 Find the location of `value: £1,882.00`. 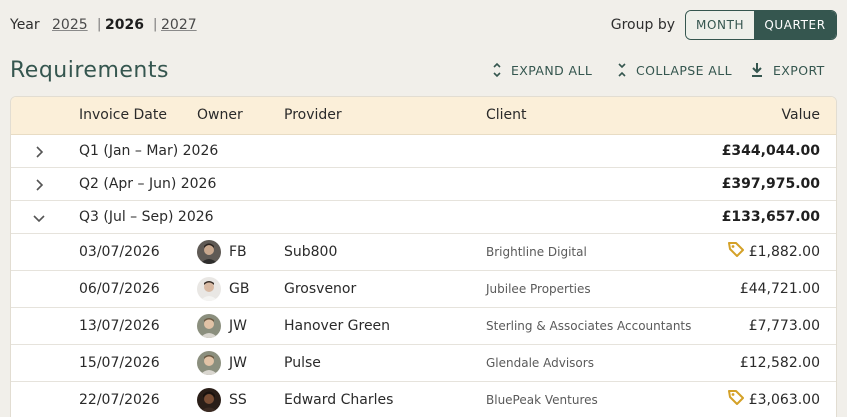

value: £1,882.00 is located at coordinates (784, 252).